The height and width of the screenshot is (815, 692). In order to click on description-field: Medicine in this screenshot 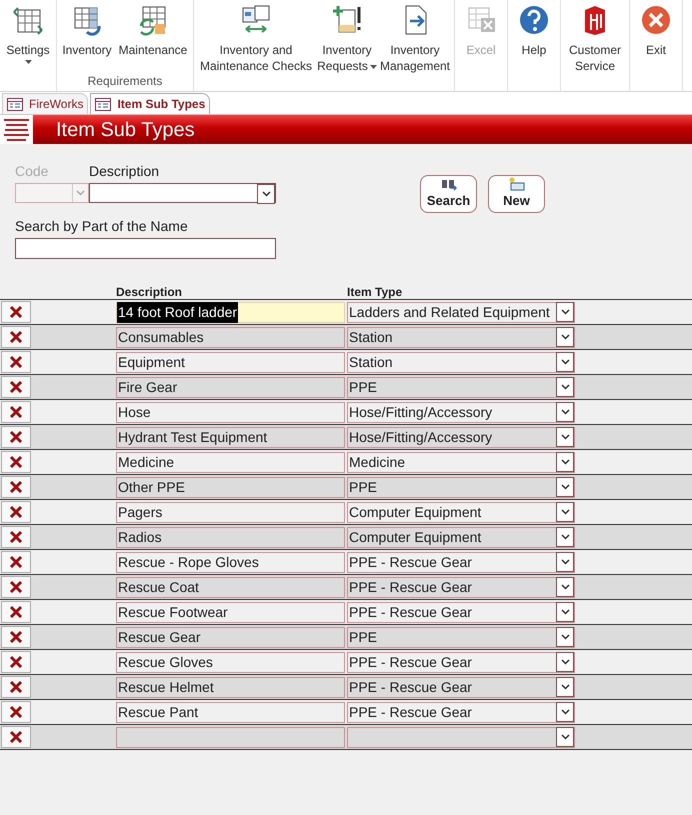, I will do `click(230, 462)`.